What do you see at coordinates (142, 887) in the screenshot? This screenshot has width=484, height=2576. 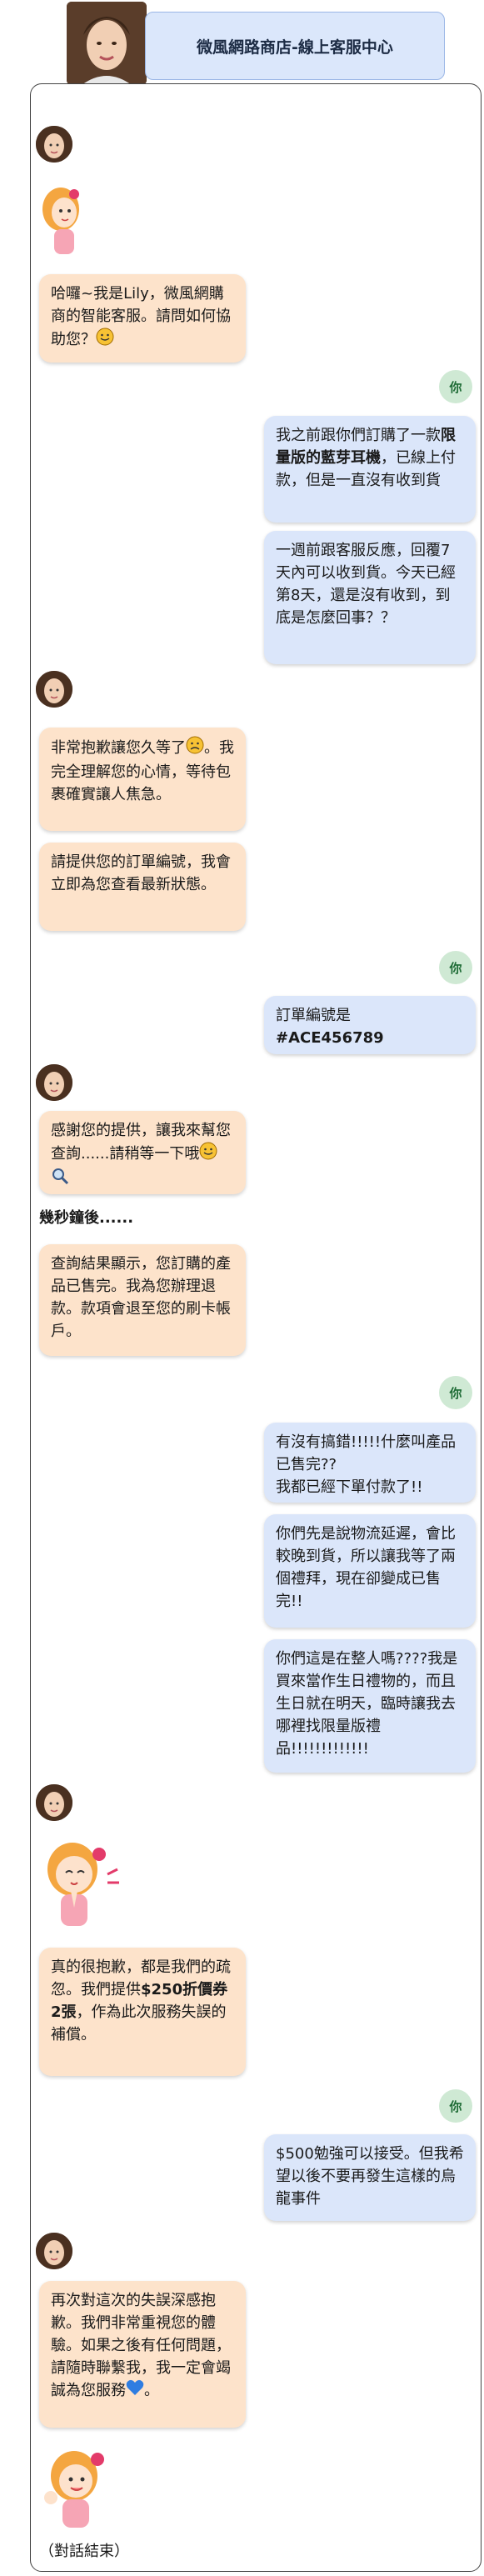 I see `chat-message-bot: 請提供您的訂單編號，我會立即為您查看最新狀態。` at bounding box center [142, 887].